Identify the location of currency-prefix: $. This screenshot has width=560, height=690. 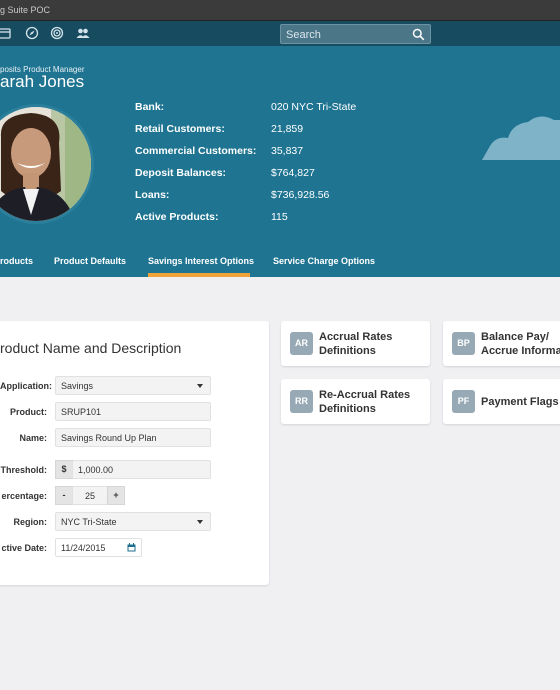
(64, 469).